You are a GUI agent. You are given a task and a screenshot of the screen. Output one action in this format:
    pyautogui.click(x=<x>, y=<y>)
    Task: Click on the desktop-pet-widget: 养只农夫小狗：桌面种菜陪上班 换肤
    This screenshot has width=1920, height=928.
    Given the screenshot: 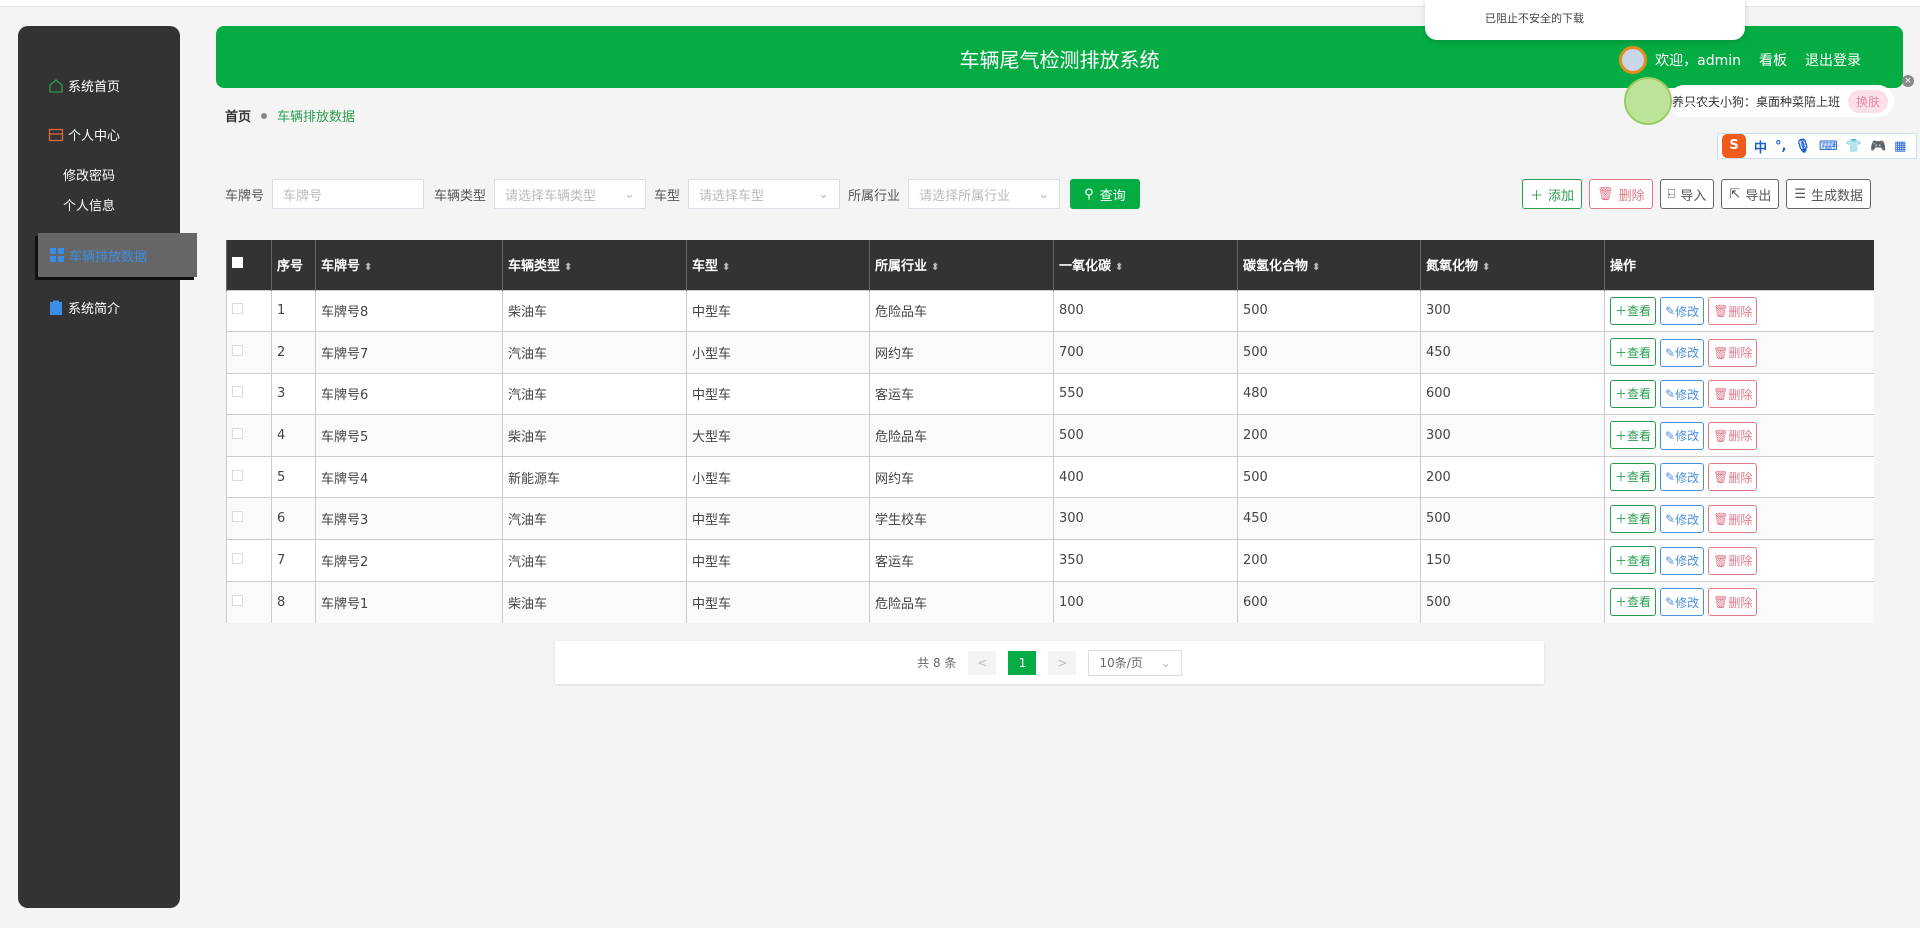 What is the action you would take?
    pyautogui.click(x=1764, y=101)
    